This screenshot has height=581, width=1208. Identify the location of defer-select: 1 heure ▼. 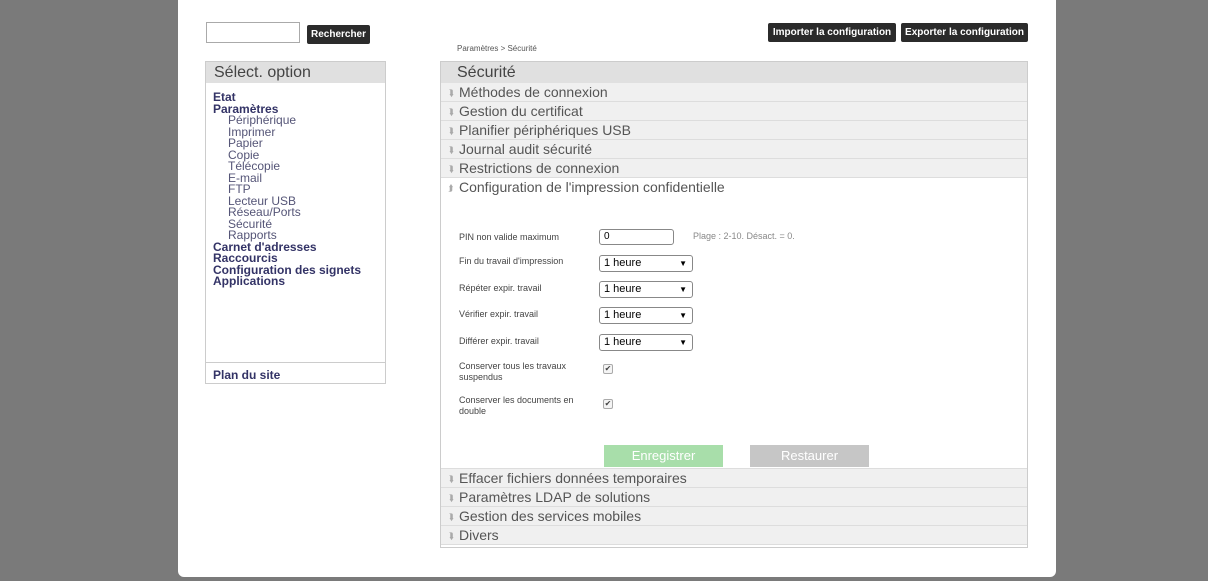
(646, 342).